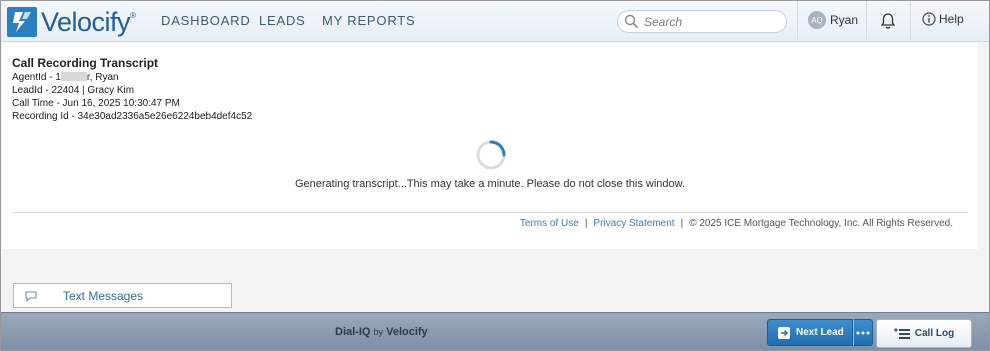 Image resolution: width=990 pixels, height=351 pixels. Describe the element at coordinates (31, 296) in the screenshot. I see `chat-bubble-icon` at that location.